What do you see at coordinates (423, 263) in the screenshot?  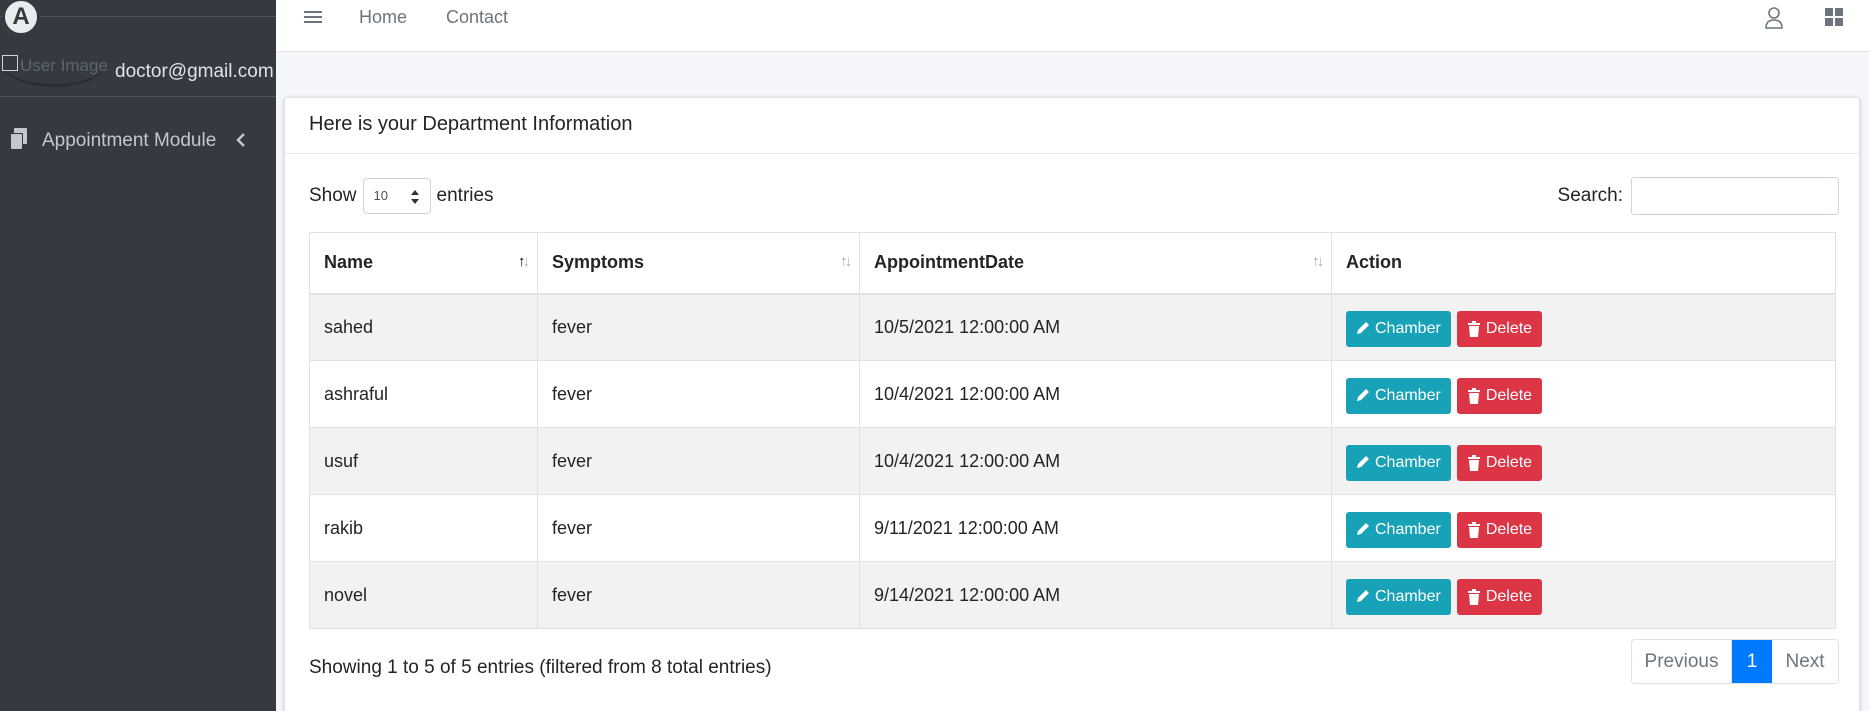 I see `column-header-name: Name ↑↓` at bounding box center [423, 263].